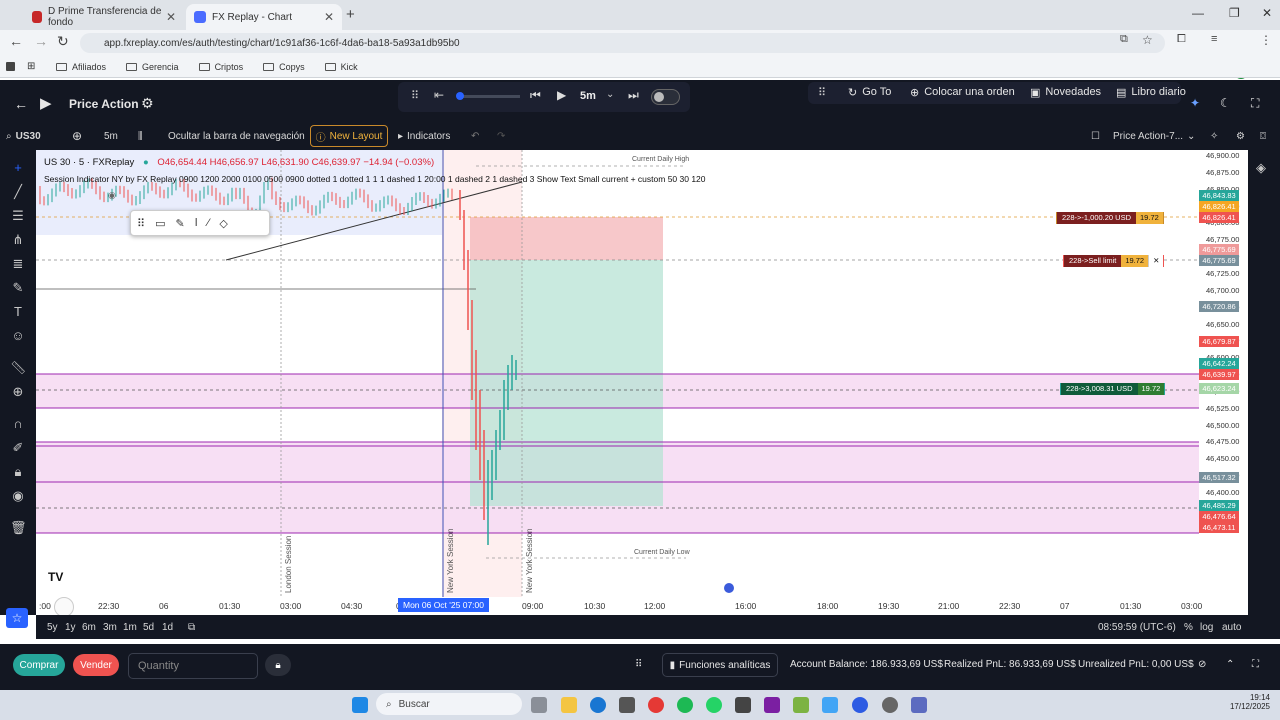 The image size is (1280, 720). I want to click on reading-list-icon: ≡, so click(1214, 39).